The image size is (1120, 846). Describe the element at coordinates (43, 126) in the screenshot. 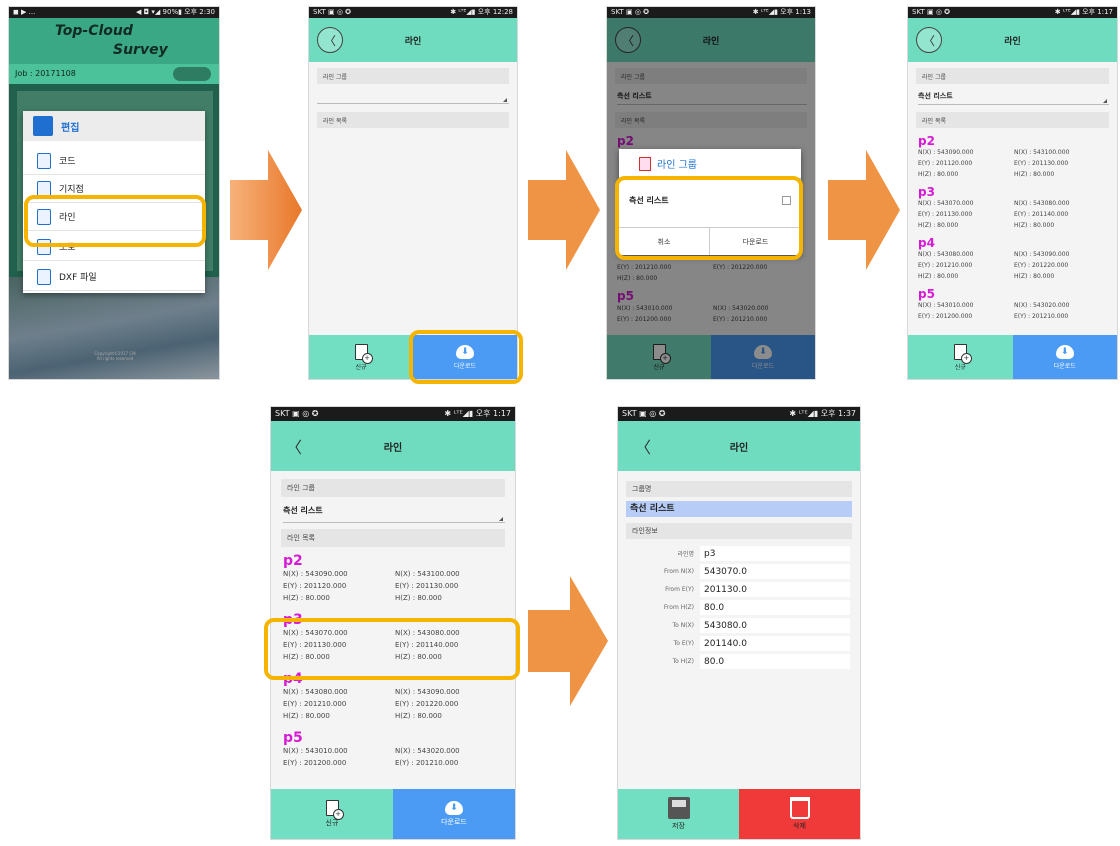

I see `edit-icon` at that location.